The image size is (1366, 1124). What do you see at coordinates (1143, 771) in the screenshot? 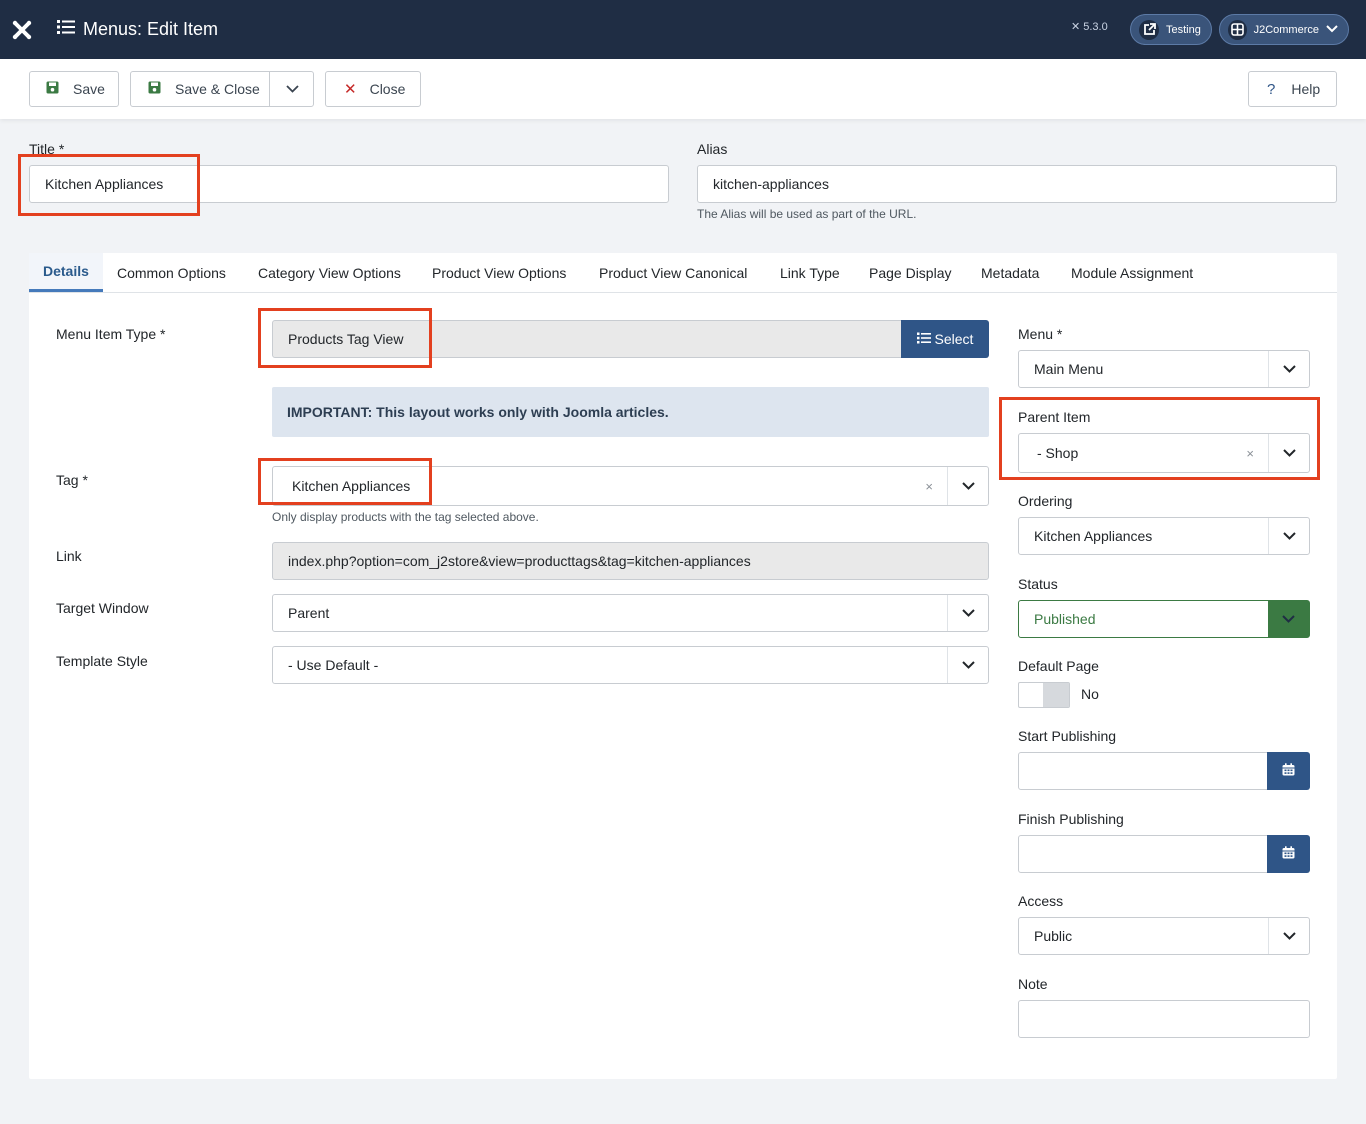
I see `start-publishing-input` at bounding box center [1143, 771].